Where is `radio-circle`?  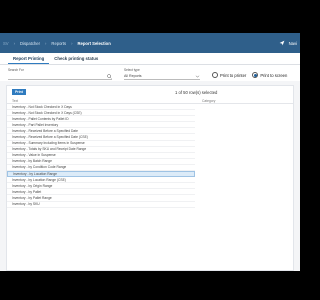 radio-circle is located at coordinates (215, 75).